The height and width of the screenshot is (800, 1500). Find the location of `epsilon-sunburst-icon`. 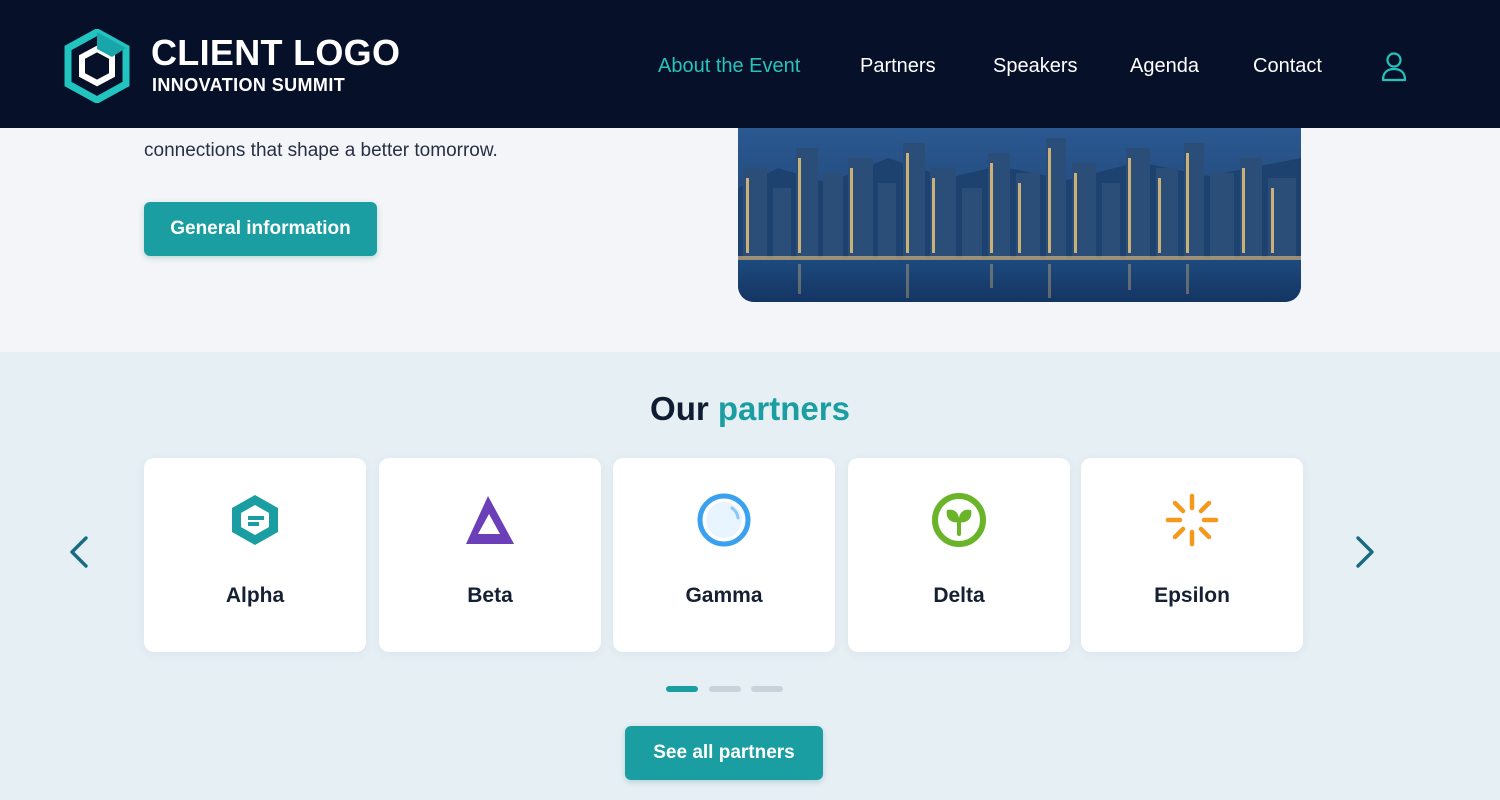

epsilon-sunburst-icon is located at coordinates (1192, 520).